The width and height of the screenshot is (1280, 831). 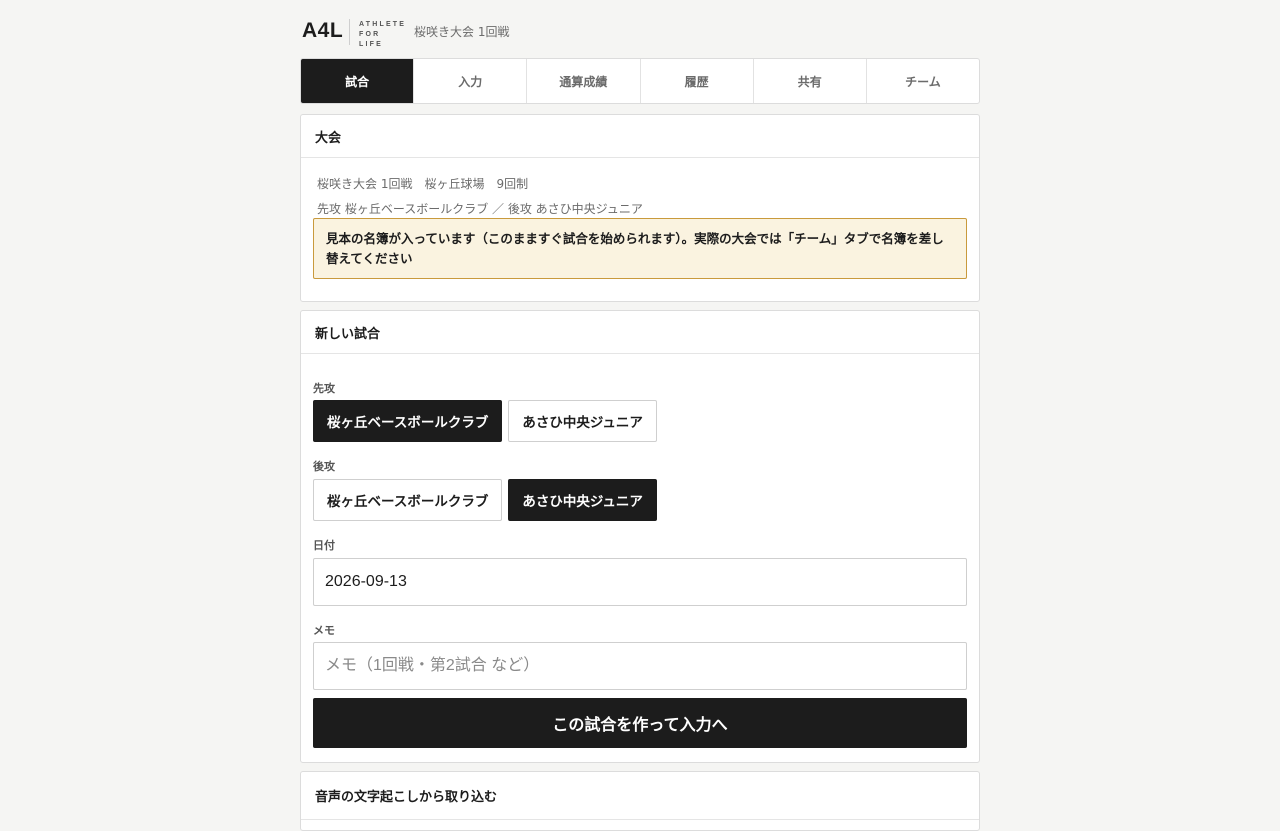 What do you see at coordinates (469, 81) in the screenshot?
I see `tab-input: 入力` at bounding box center [469, 81].